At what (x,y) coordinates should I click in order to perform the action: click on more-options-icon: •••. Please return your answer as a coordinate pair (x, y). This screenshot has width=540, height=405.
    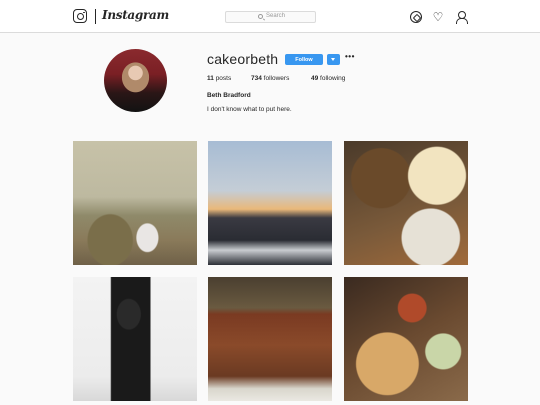
    Looking at the image, I should click on (350, 56).